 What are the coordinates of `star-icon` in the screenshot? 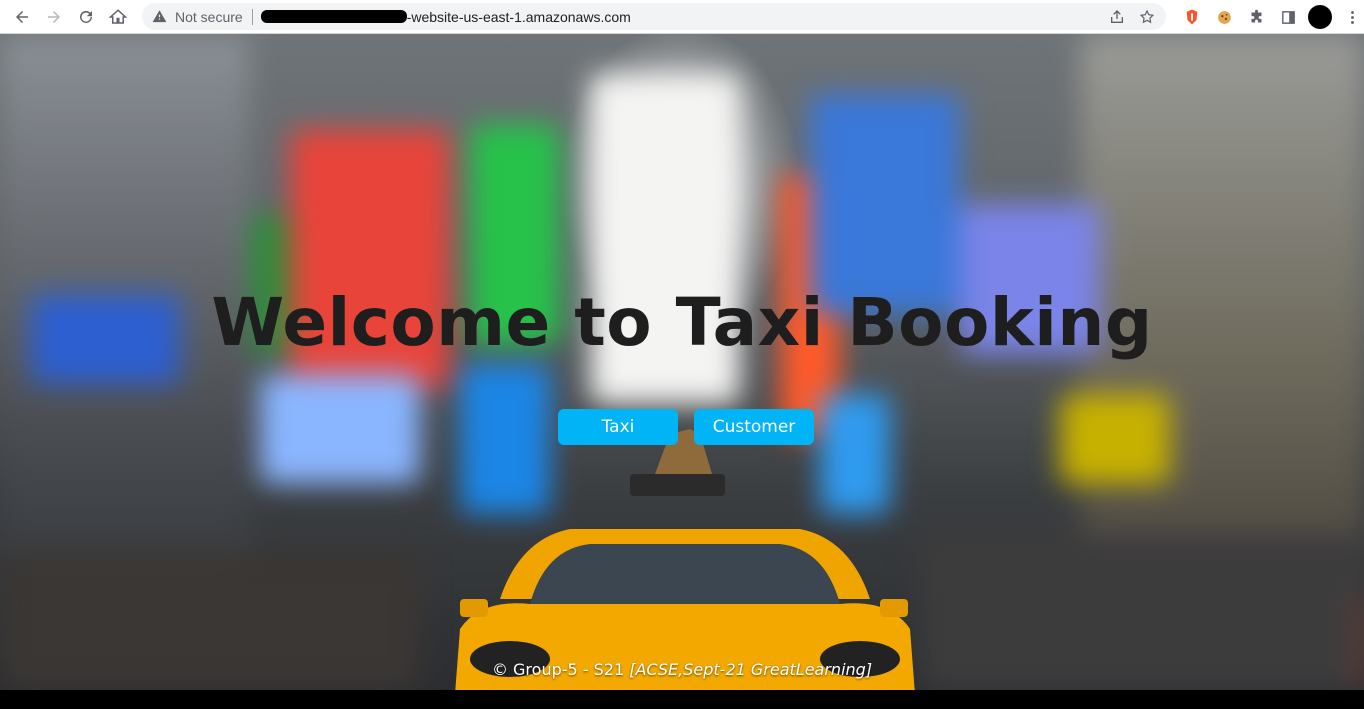 It's located at (1147, 17).